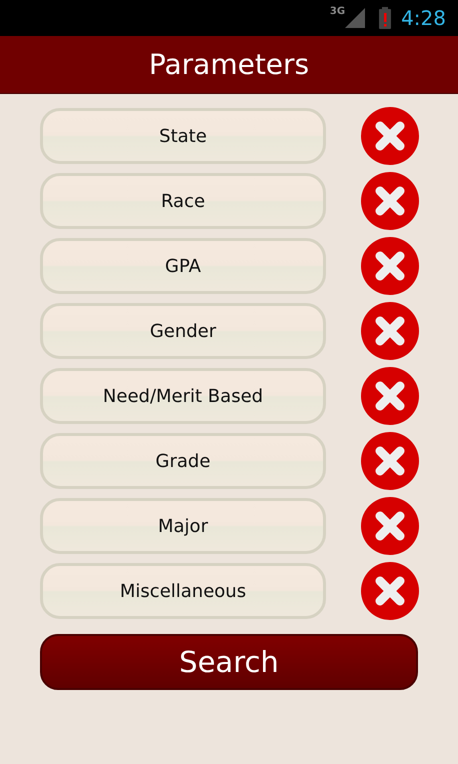 The height and width of the screenshot is (764, 458). What do you see at coordinates (423, 18) in the screenshot?
I see `clock-time: 4:28` at bounding box center [423, 18].